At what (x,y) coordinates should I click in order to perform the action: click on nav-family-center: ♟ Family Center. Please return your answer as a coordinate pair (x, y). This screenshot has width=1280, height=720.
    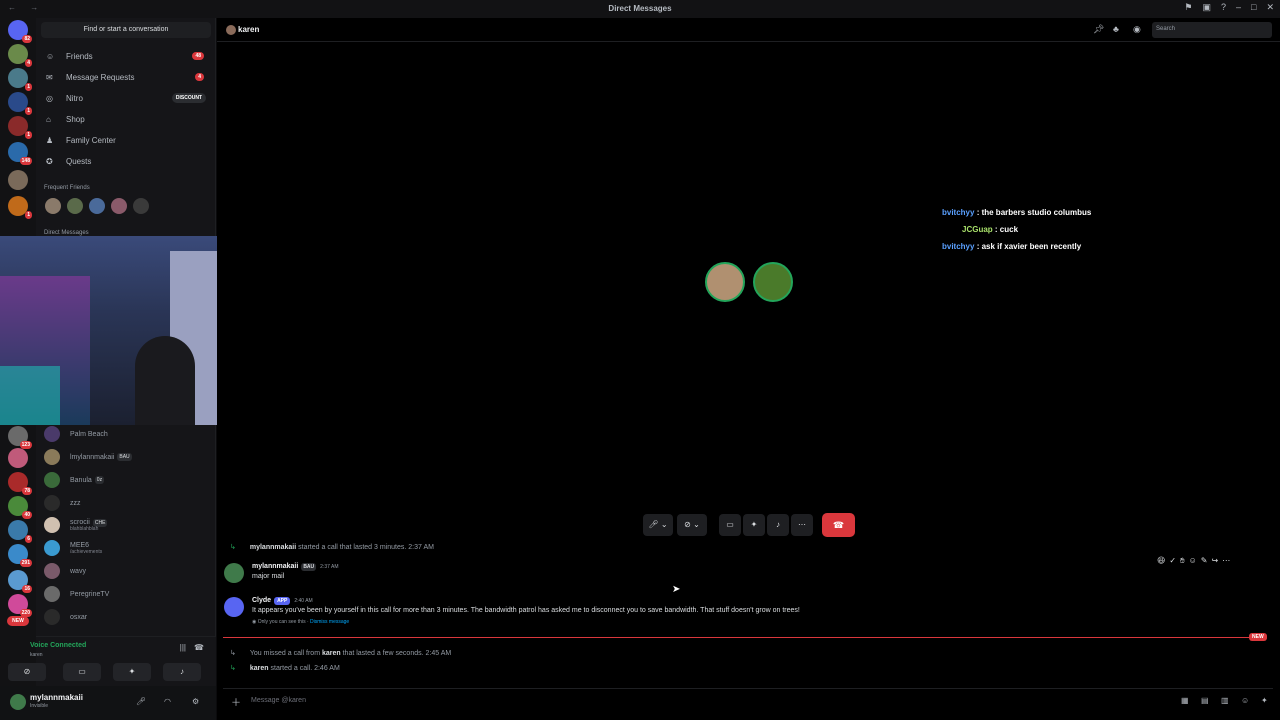
    Looking at the image, I should click on (126, 140).